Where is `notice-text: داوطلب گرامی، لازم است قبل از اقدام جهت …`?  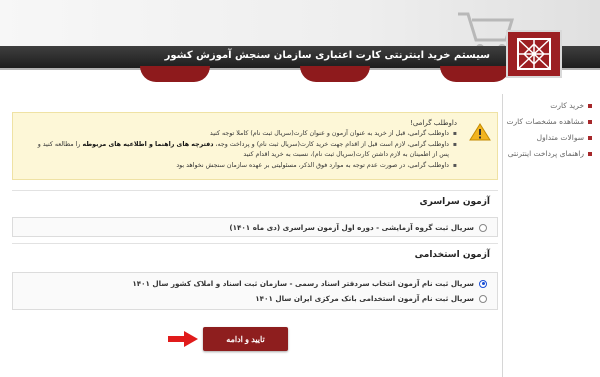 notice-text: داوطلب گرامی، لازم است قبل از اقدام جهت … is located at coordinates (331, 144).